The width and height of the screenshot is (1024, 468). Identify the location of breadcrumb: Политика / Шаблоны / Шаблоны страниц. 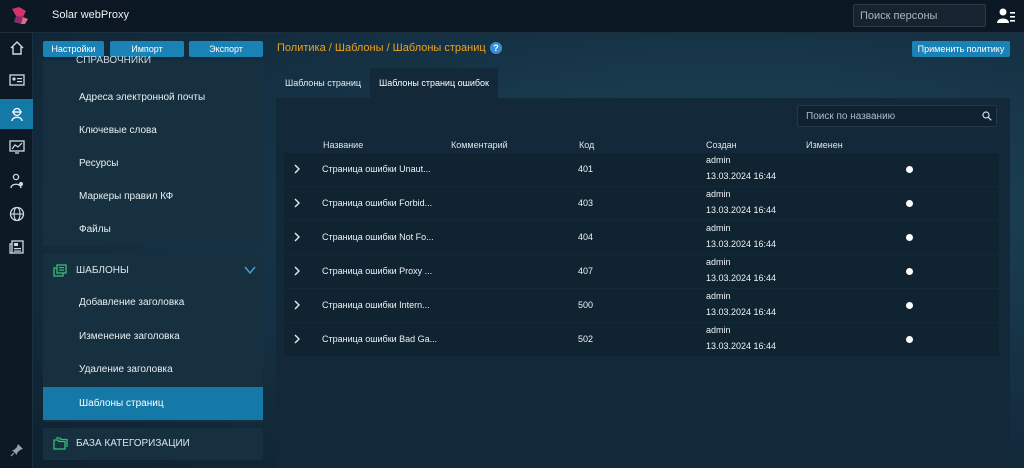
(381, 48).